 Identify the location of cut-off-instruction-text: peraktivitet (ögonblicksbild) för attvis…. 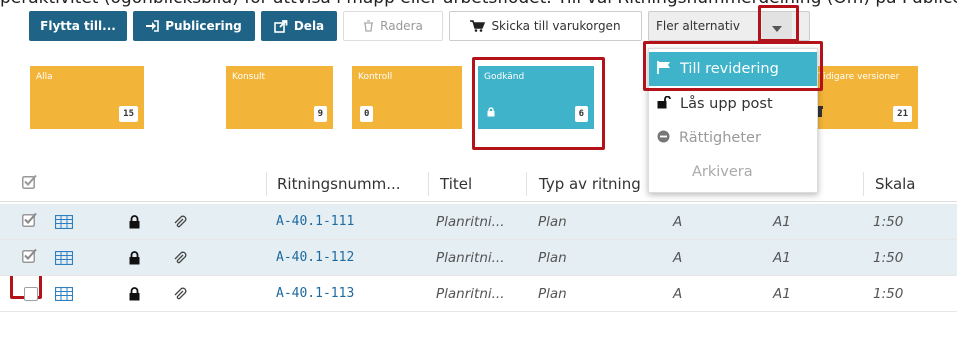
(478, 4).